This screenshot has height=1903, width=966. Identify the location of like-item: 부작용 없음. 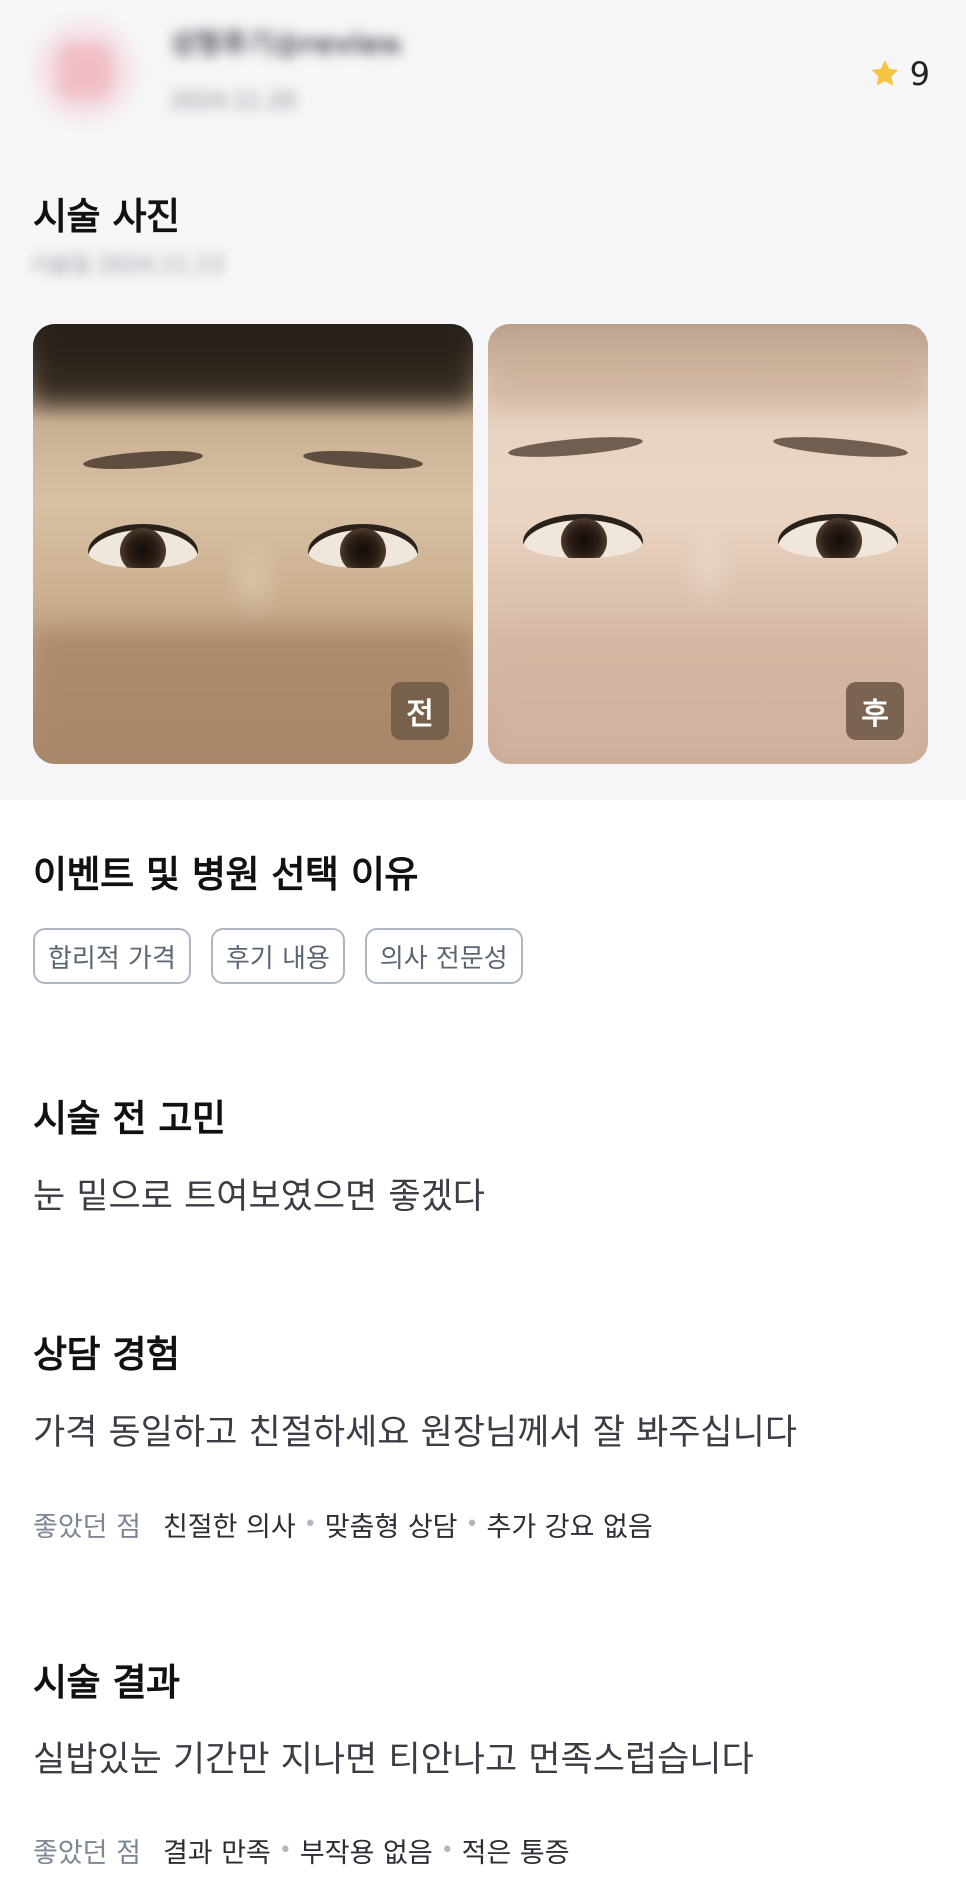
(366, 1853).